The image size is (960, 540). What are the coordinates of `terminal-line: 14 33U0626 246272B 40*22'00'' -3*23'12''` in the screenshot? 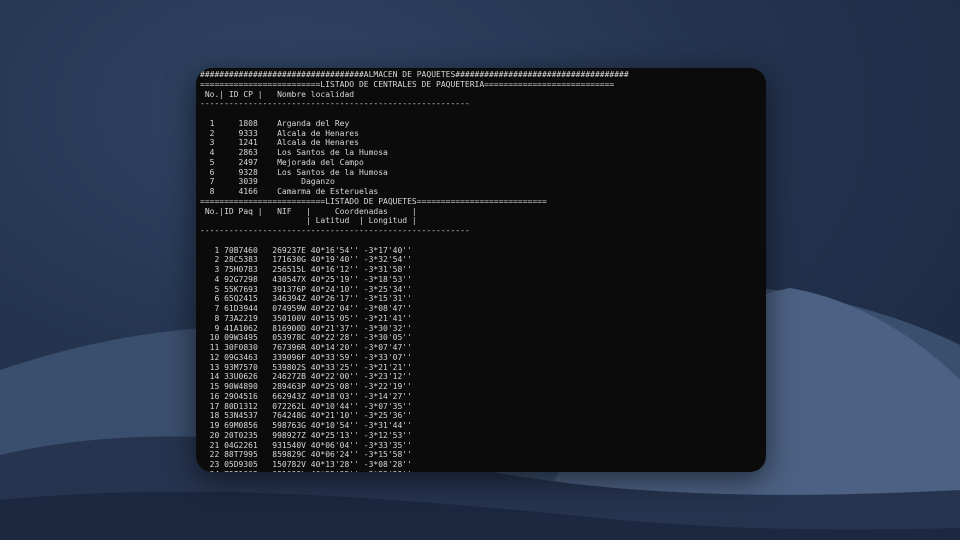 It's located at (306, 377).